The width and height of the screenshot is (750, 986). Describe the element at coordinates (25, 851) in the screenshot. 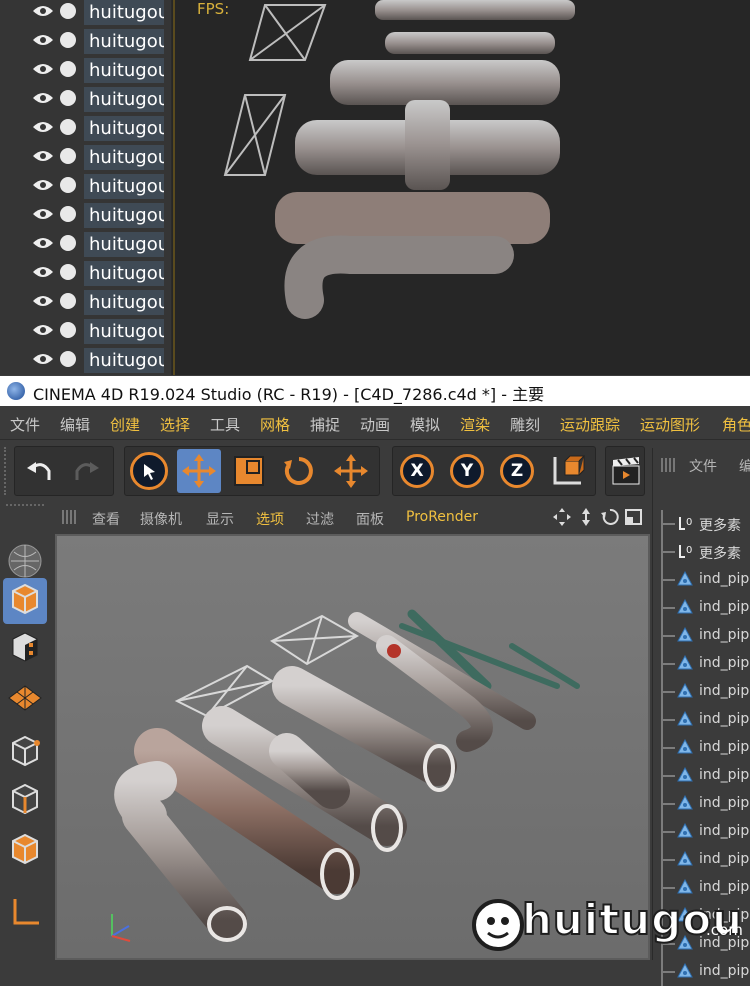

I see `polygons-mode-button` at that location.